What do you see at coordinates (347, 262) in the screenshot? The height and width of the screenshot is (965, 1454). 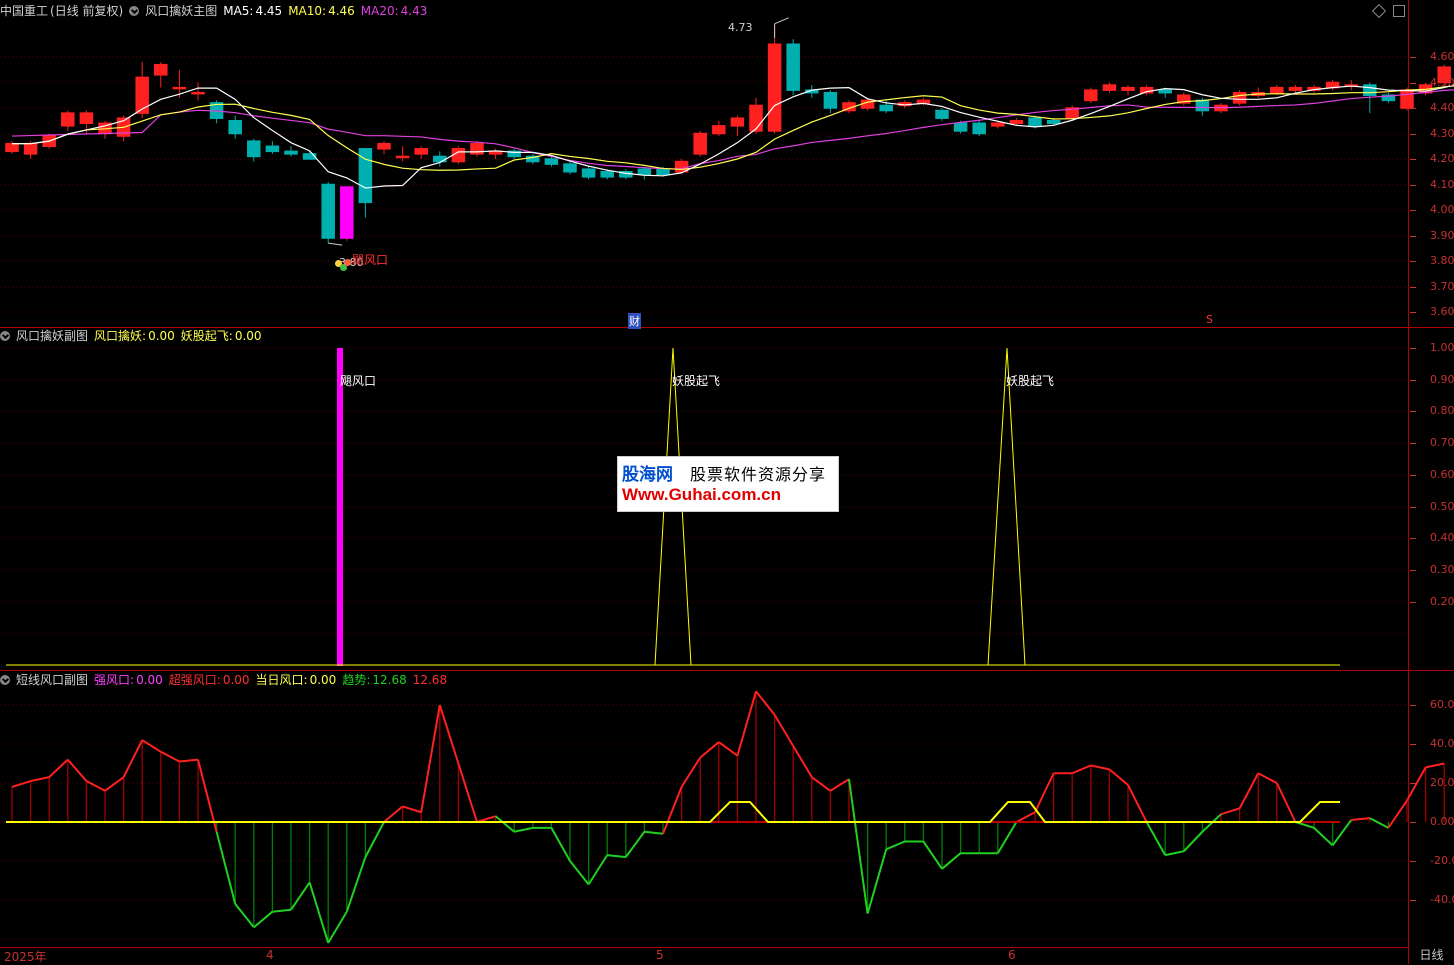 I see `signal-dot` at bounding box center [347, 262].